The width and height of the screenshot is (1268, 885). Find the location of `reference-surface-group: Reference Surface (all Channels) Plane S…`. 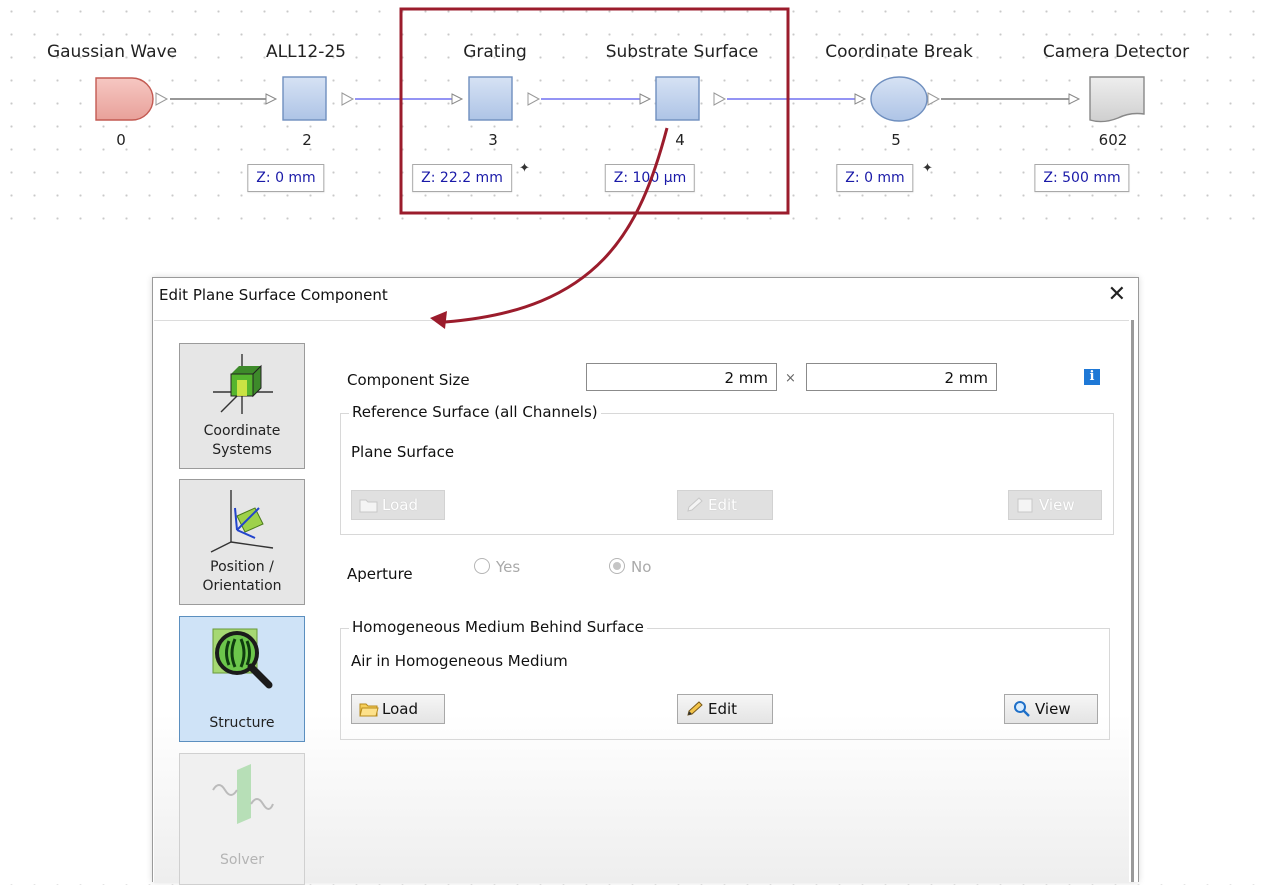

reference-surface-group: Reference Surface (all Channels) Plane S… is located at coordinates (727, 469).